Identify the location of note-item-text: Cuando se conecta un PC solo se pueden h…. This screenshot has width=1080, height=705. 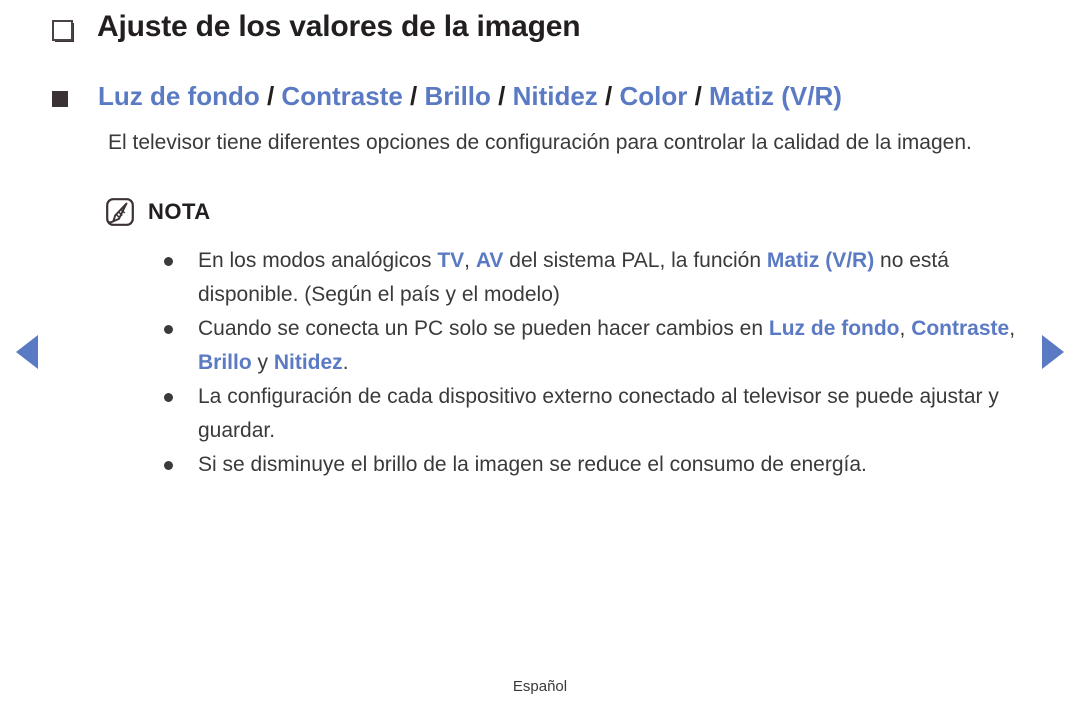
(616, 346).